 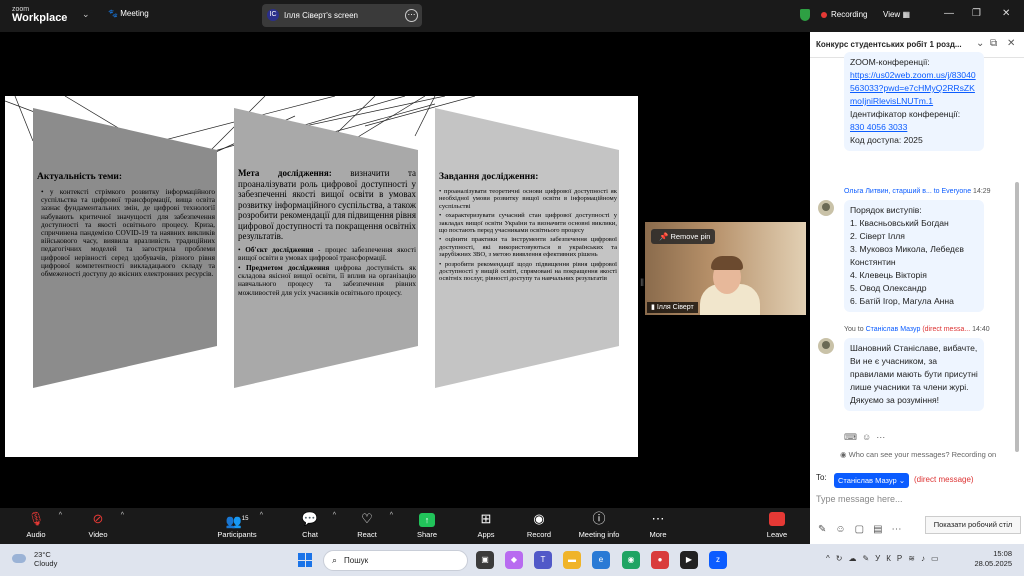 I want to click on language-indicator: УКР, so click(x=891, y=558).